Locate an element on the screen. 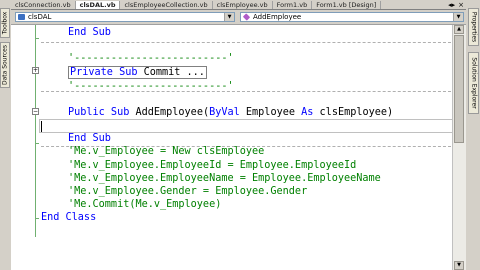 This screenshot has width=480, height=270. current-line-highlight is located at coordinates (246, 126).